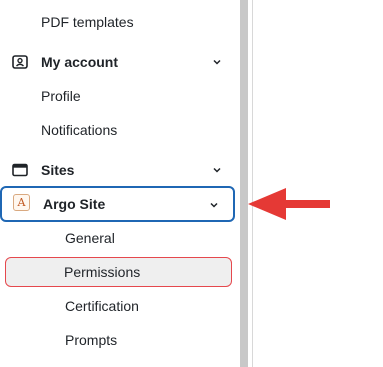  What do you see at coordinates (90, 238) in the screenshot?
I see `sidebar-item-label: General` at bounding box center [90, 238].